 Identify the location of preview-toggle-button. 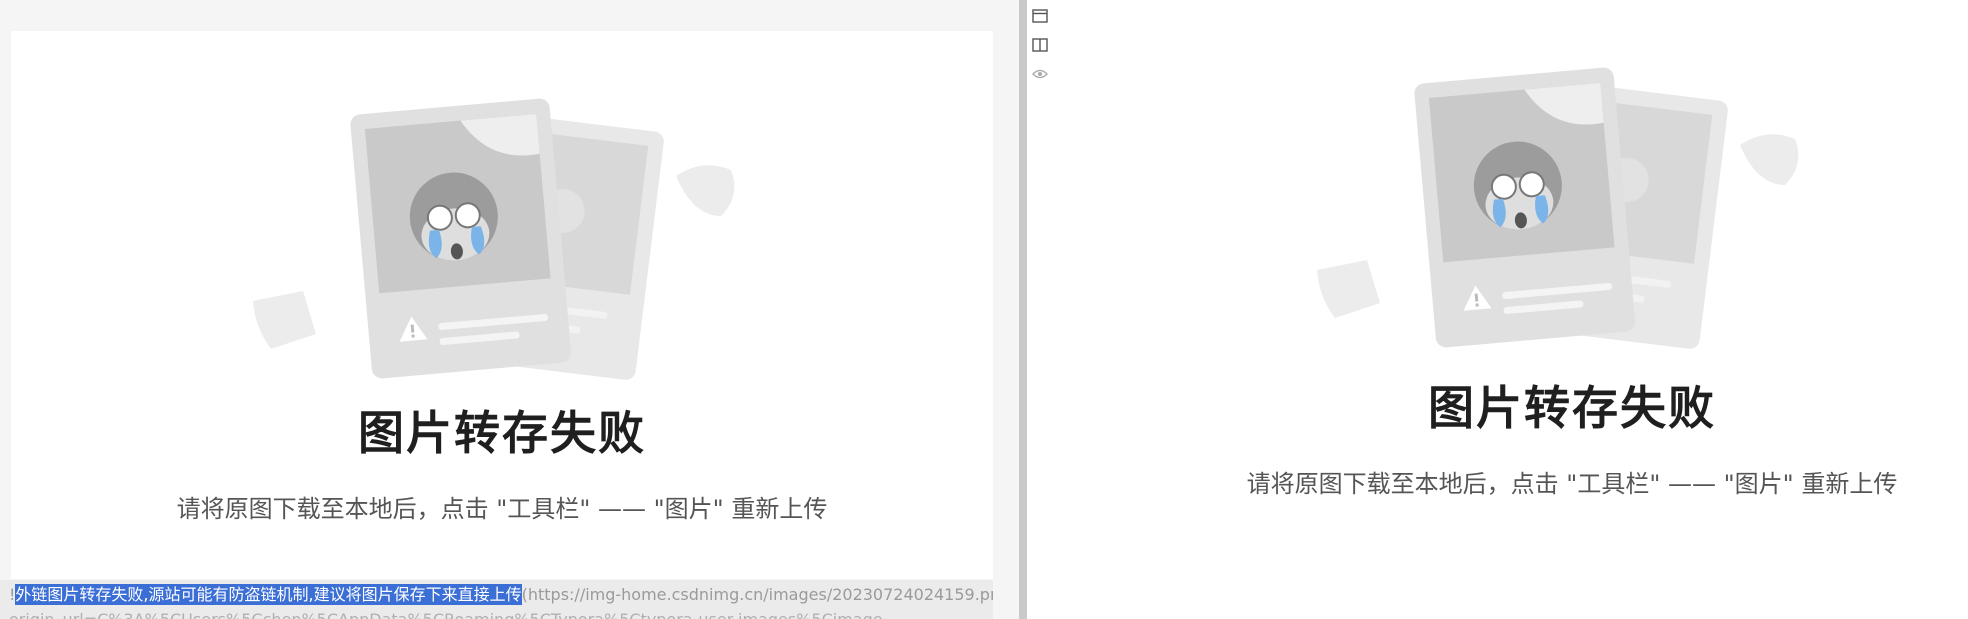
(1040, 74).